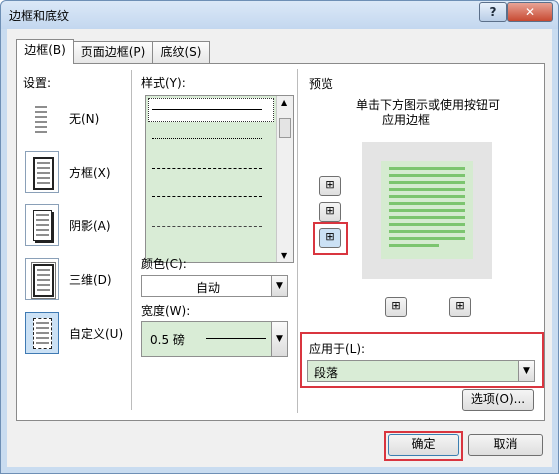 This screenshot has width=559, height=474. What do you see at coordinates (493, 12) in the screenshot?
I see `help-button: ?` at bounding box center [493, 12].